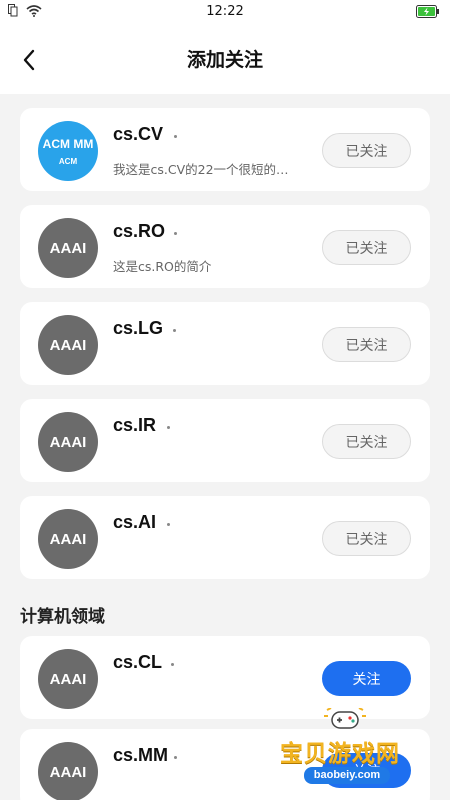 This screenshot has width=450, height=800. What do you see at coordinates (347, 775) in the screenshot?
I see `watermark-url: baobeiy.com` at bounding box center [347, 775].